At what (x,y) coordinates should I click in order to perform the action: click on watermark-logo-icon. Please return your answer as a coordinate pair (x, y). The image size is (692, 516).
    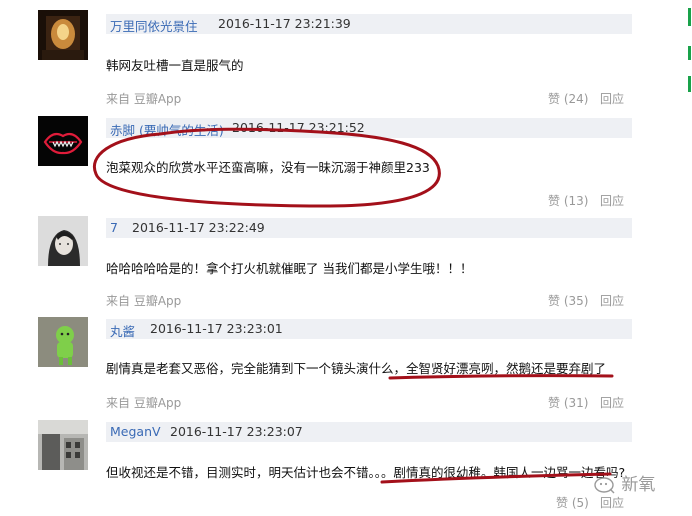
    Looking at the image, I should click on (605, 485).